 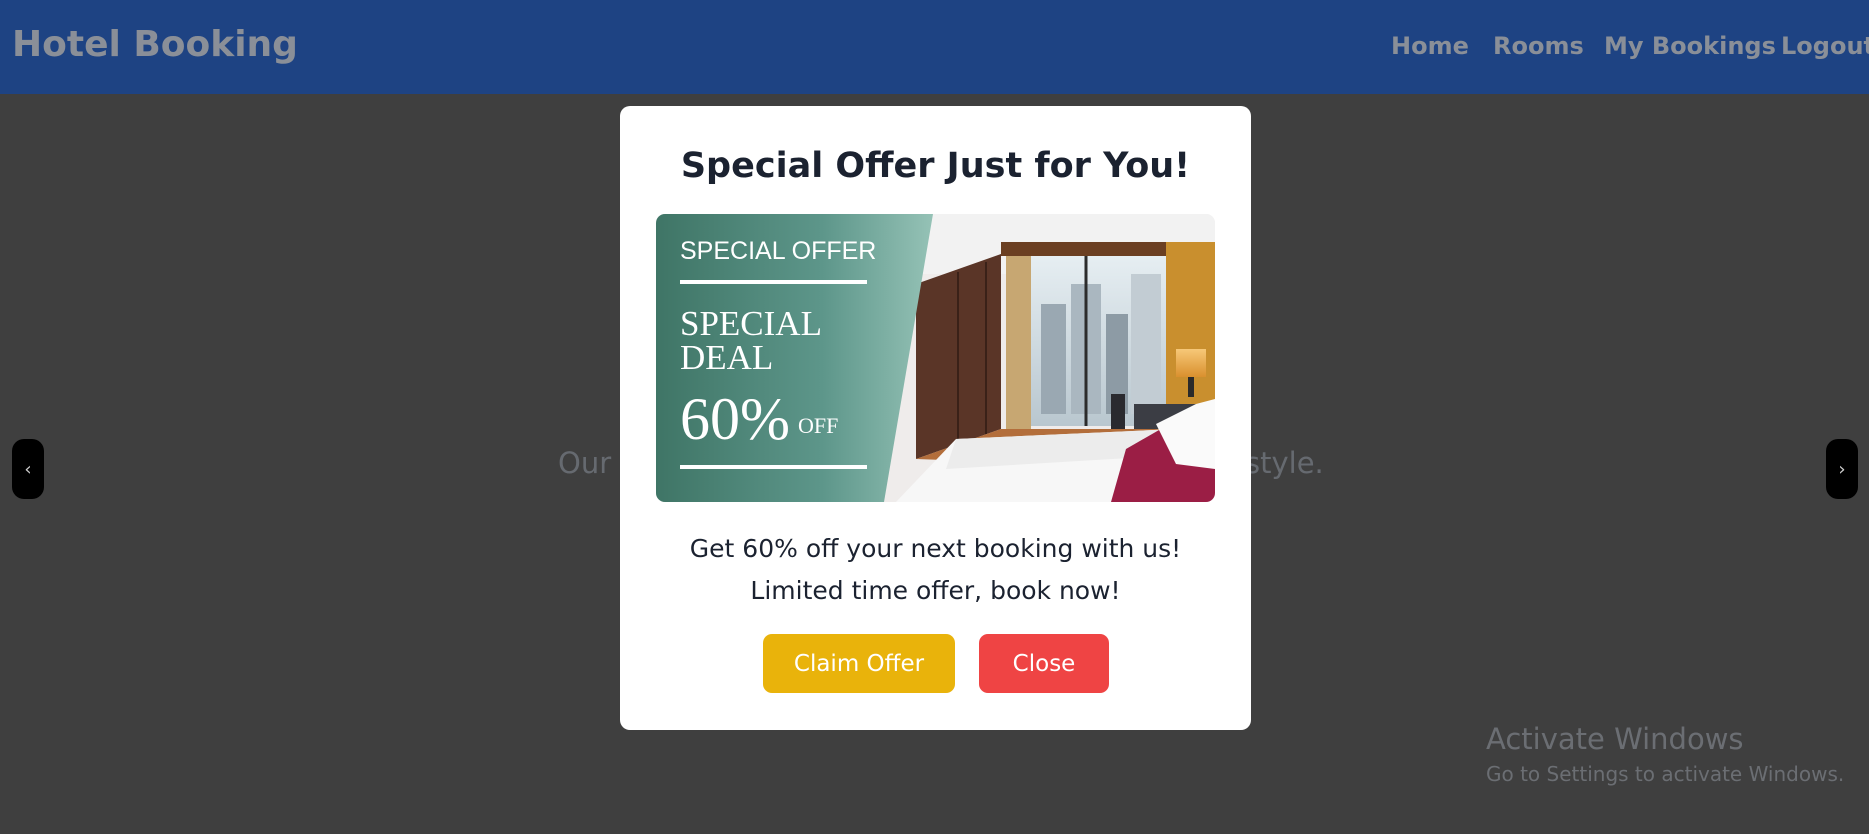 I want to click on activate-windows-title: Activate Windows, so click(x=1615, y=739).